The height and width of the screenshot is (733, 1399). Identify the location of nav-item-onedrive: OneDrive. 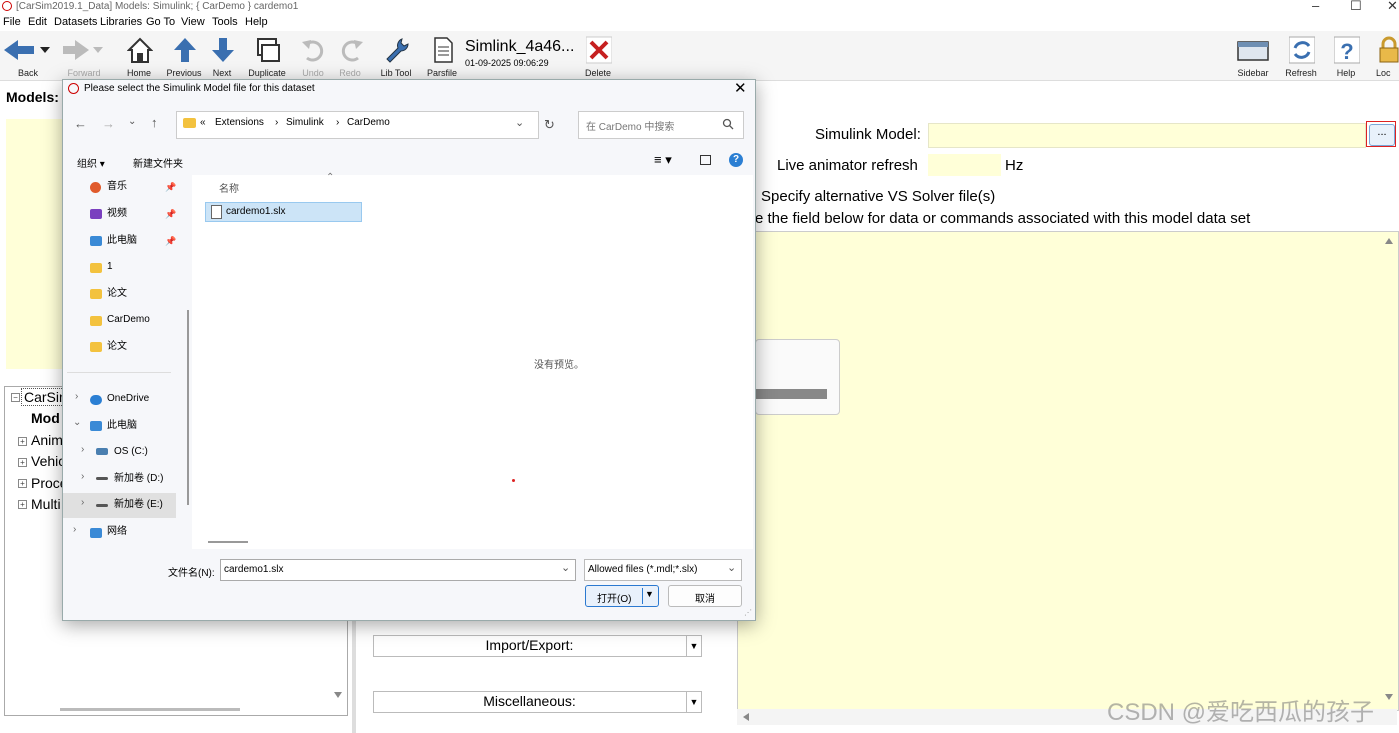
(128, 399).